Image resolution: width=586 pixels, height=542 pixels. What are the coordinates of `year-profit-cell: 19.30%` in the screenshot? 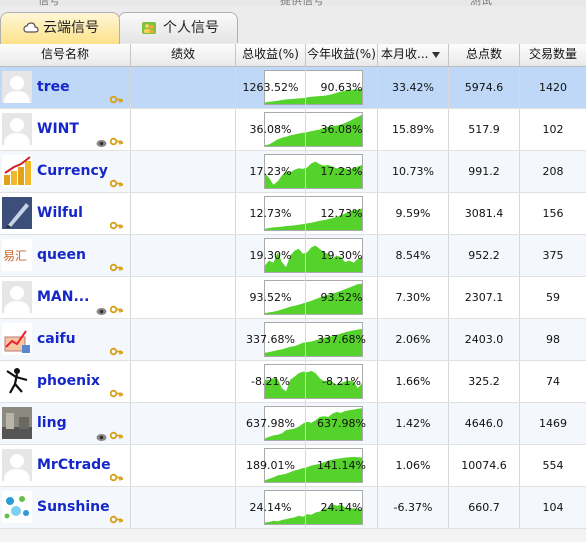 It's located at (342, 255).